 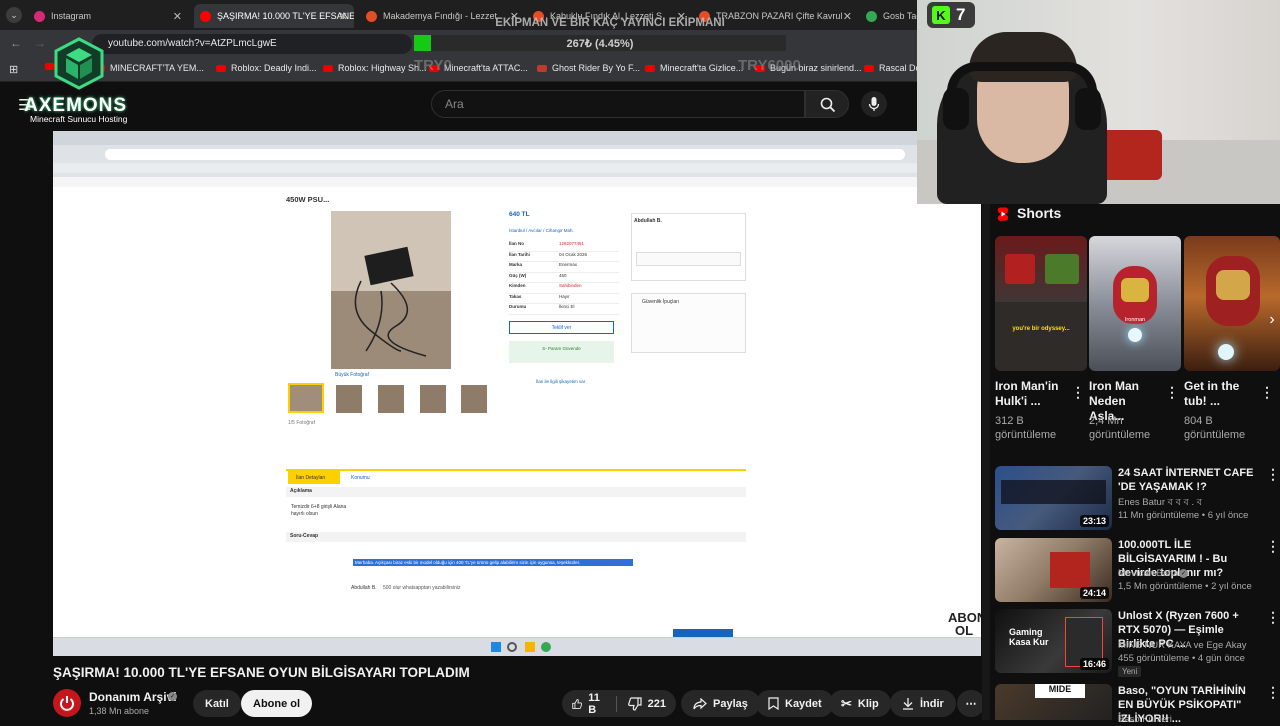 I want to click on verified-icon: ✓, so click(x=172, y=696).